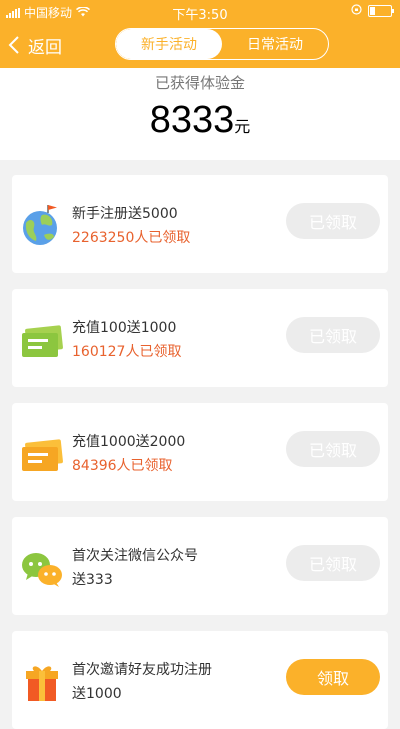 The width and height of the screenshot is (400, 729). I want to click on status-time: 下午3:50, so click(200, 15).